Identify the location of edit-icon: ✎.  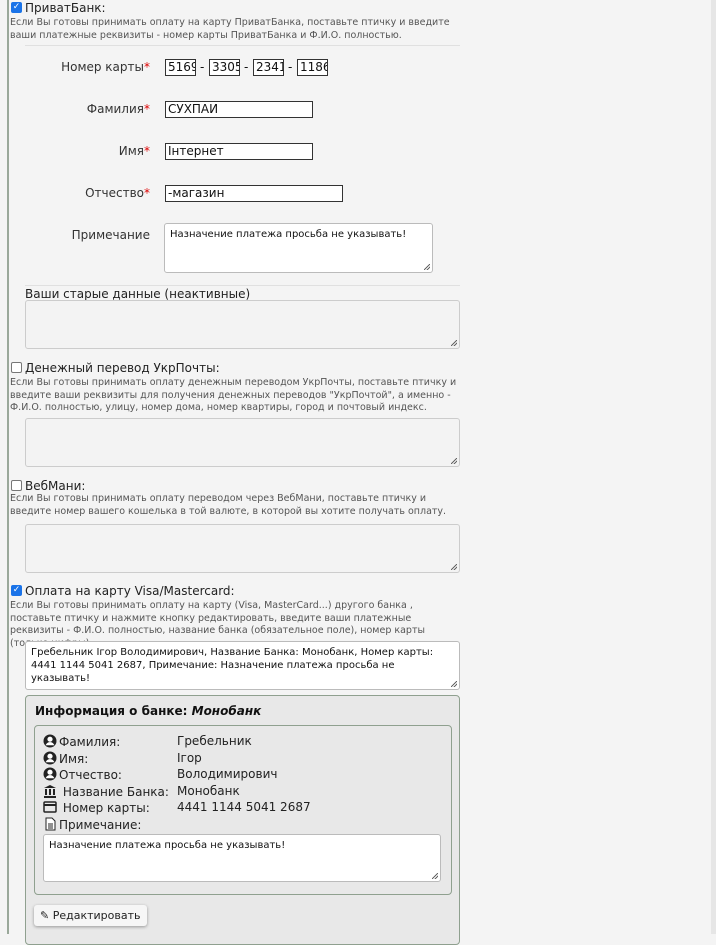
(45, 915).